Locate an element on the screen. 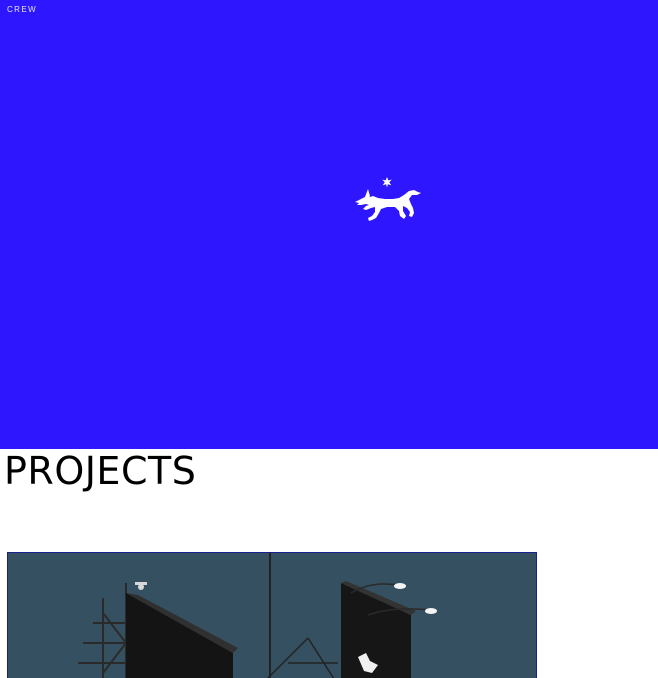 Image resolution: width=658 pixels, height=678 pixels. billboard-photo is located at coordinates (272, 615).